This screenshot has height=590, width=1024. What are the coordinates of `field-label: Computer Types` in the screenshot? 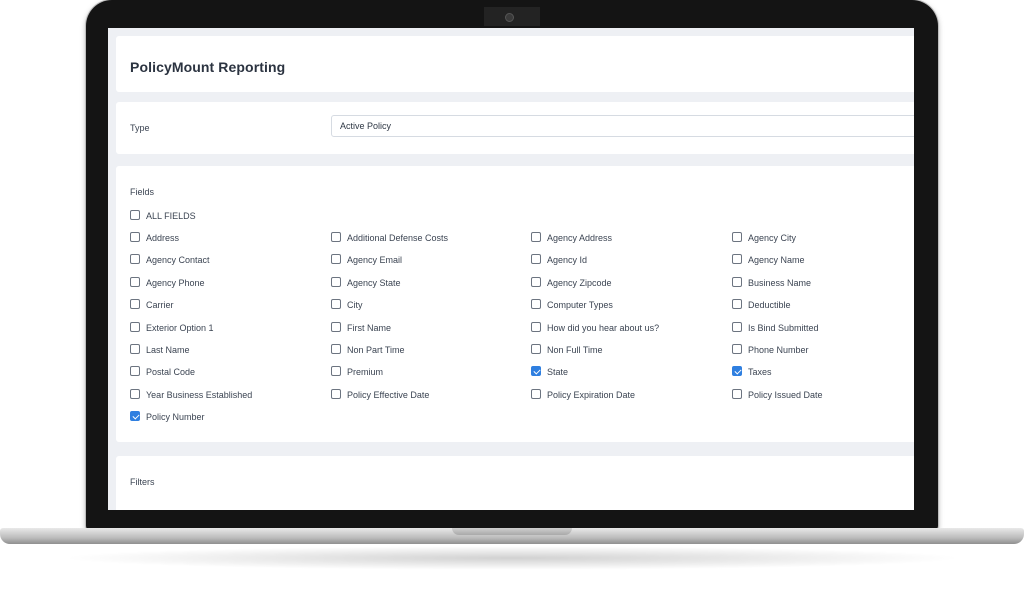 It's located at (580, 305).